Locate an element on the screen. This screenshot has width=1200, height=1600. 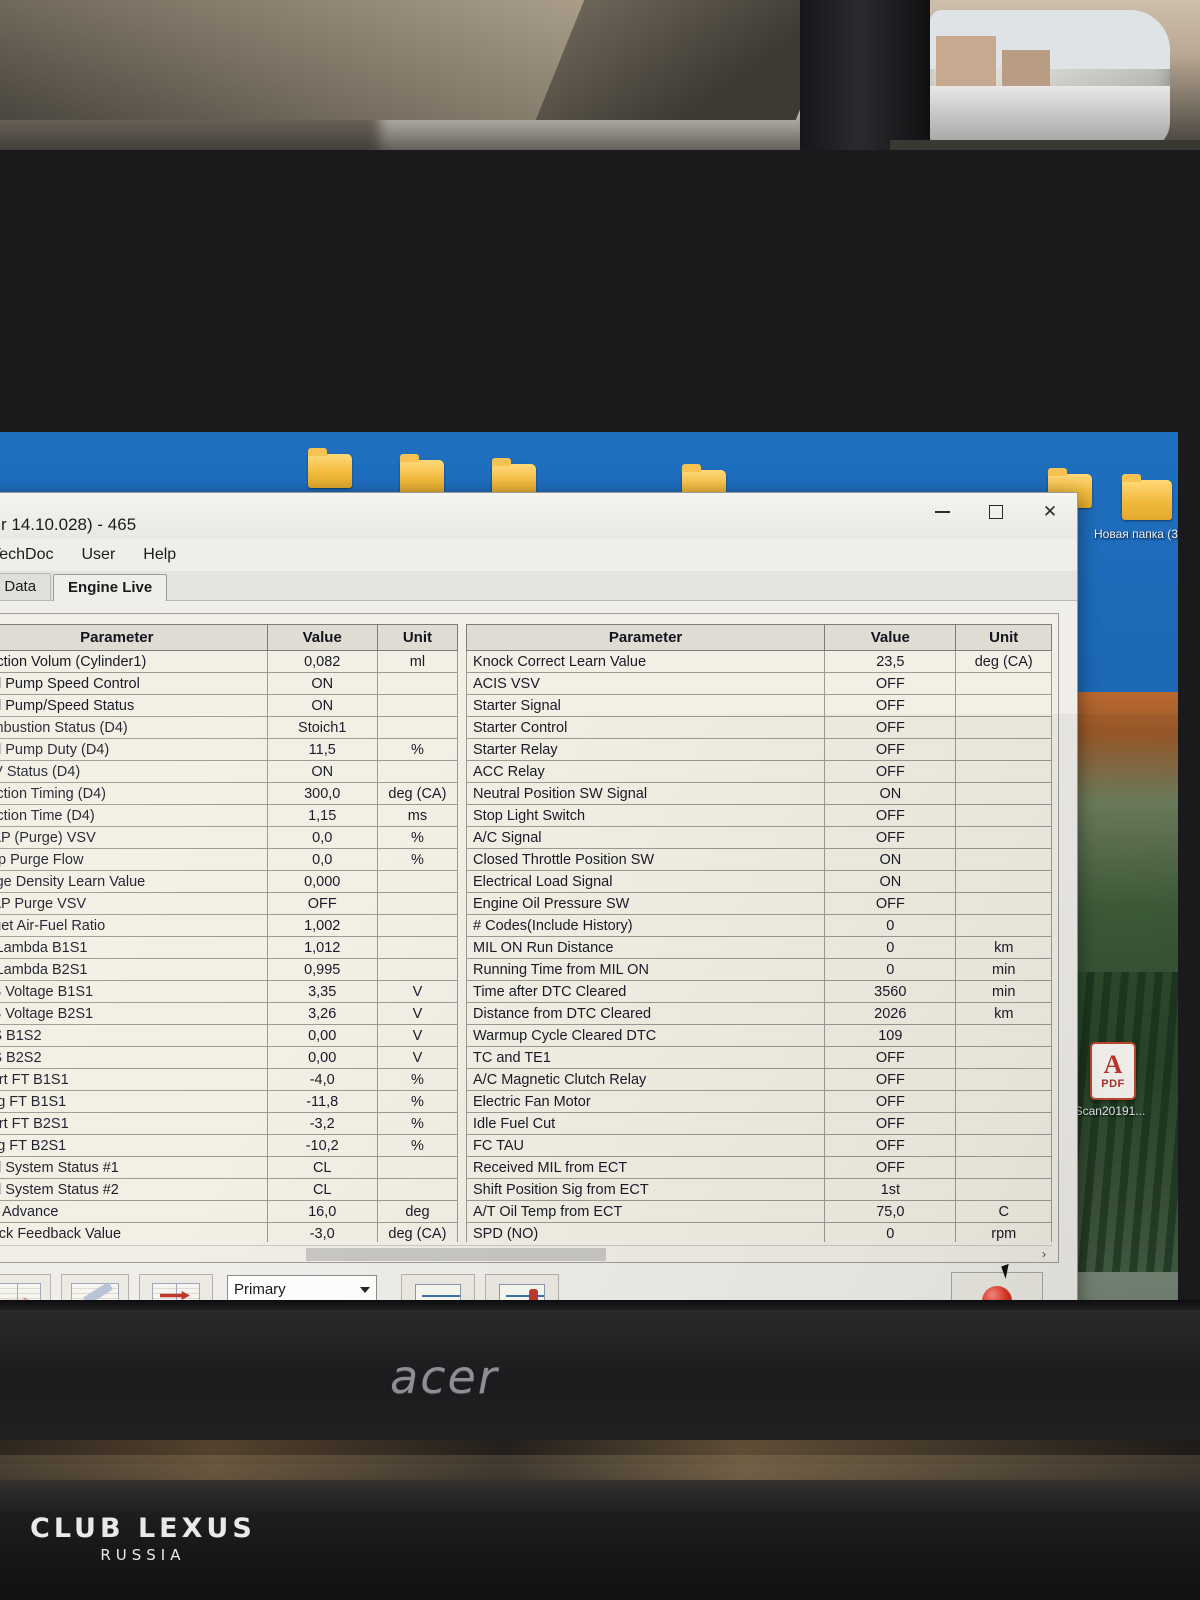
minimize-button is located at coordinates (942, 512).